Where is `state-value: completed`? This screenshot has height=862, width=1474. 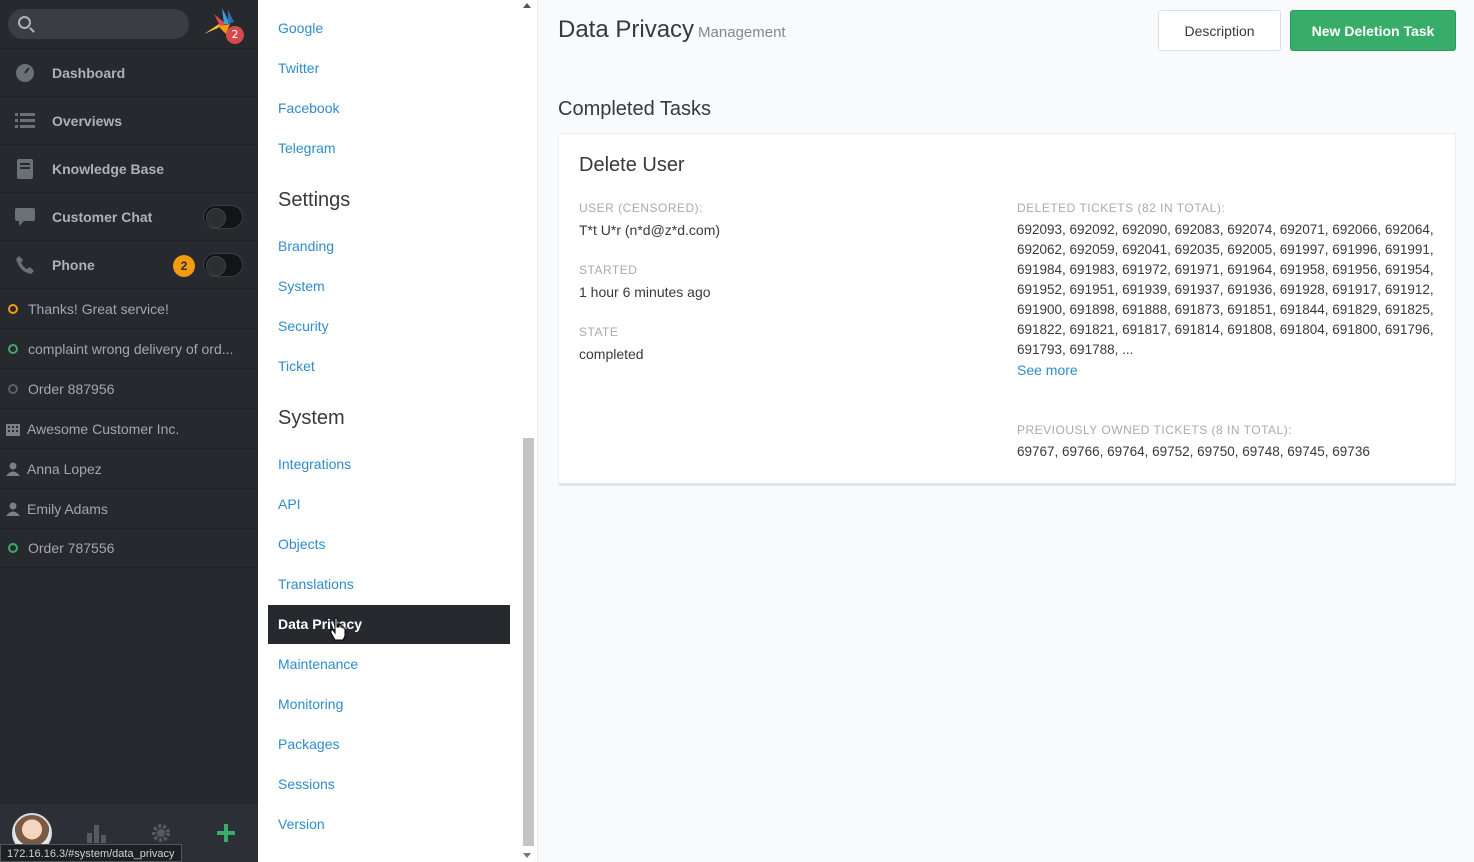
state-value: completed is located at coordinates (611, 354).